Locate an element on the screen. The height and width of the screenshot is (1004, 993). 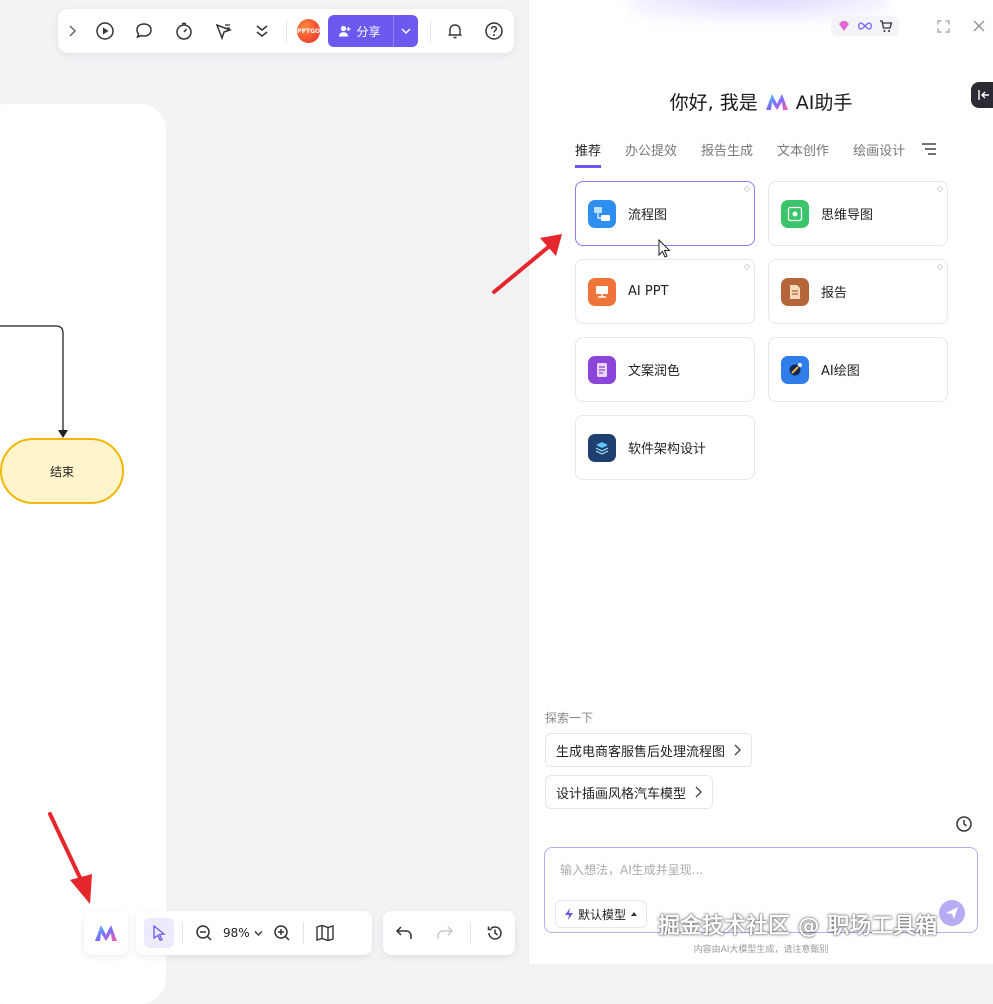
model-label: 默认模型 is located at coordinates (602, 914).